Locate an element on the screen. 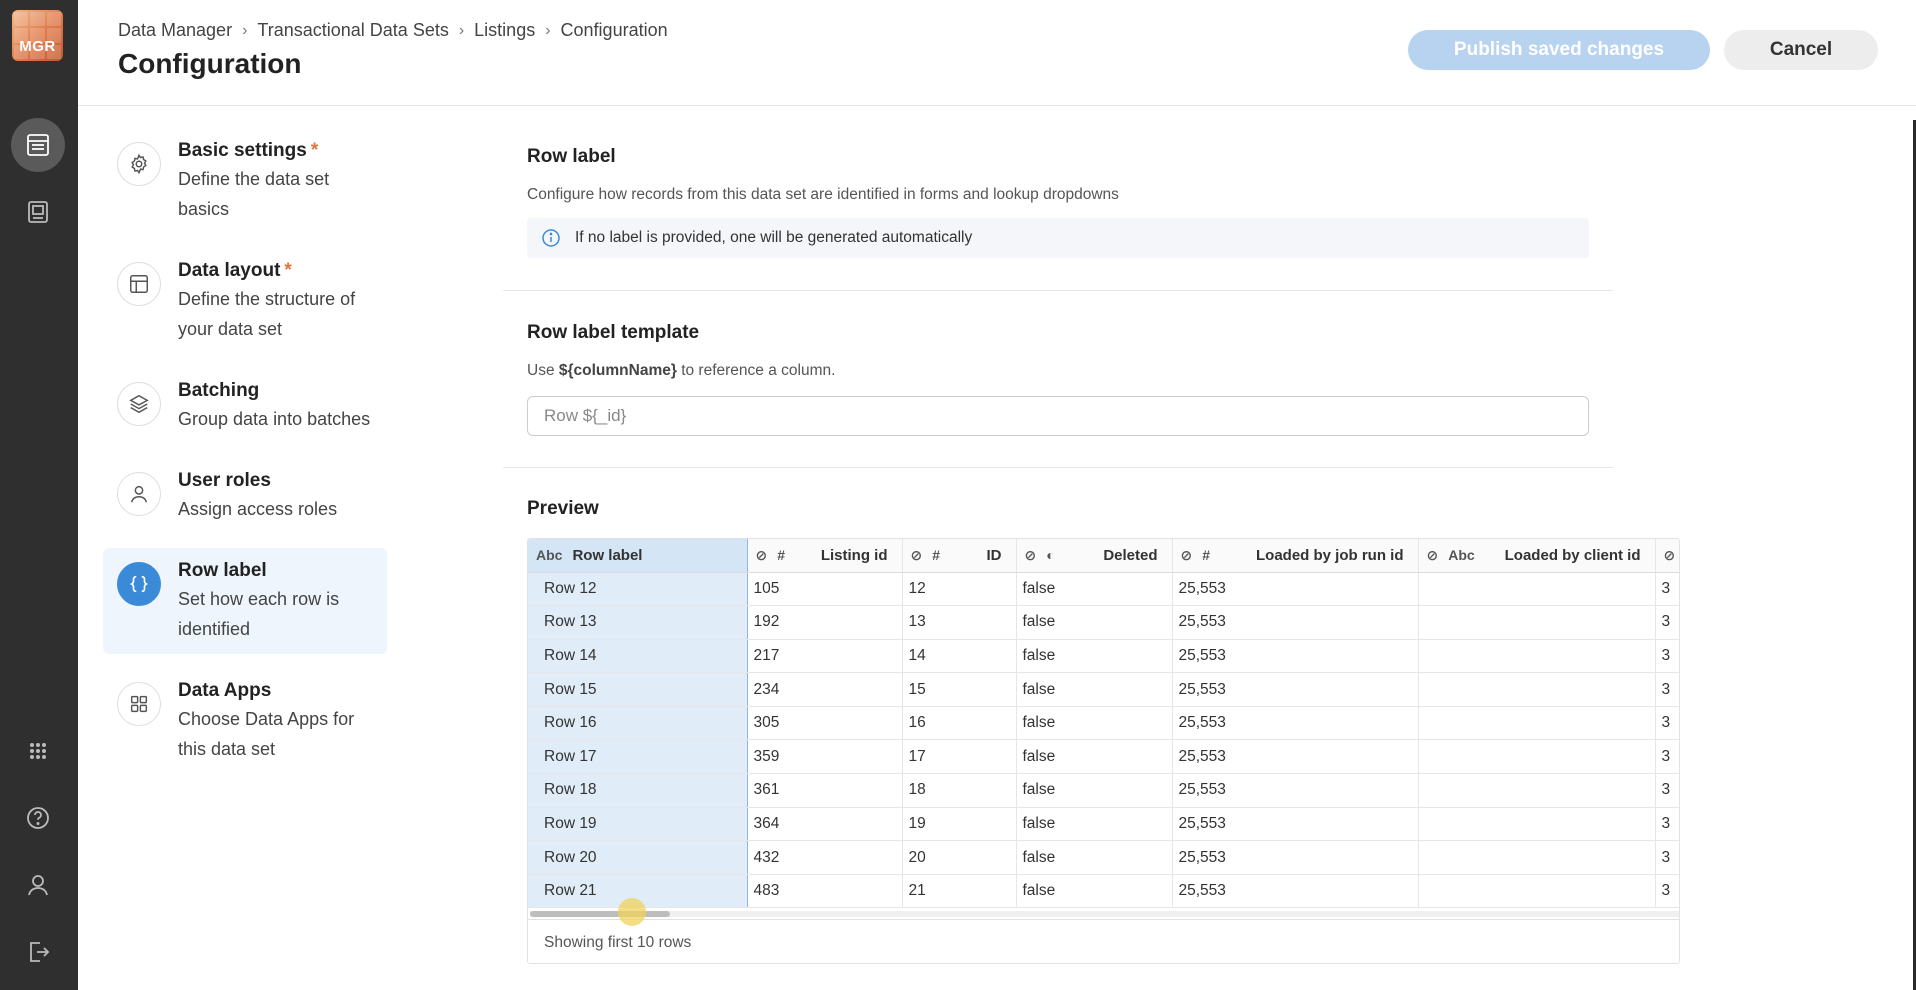 This screenshot has width=1916, height=990. step-title: Batching is located at coordinates (219, 390).